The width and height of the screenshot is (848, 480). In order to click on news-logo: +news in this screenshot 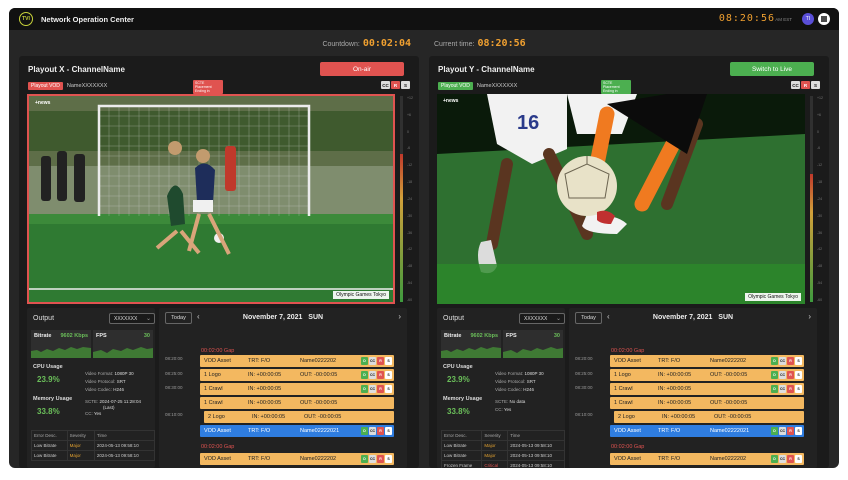, I will do `click(451, 101)`.